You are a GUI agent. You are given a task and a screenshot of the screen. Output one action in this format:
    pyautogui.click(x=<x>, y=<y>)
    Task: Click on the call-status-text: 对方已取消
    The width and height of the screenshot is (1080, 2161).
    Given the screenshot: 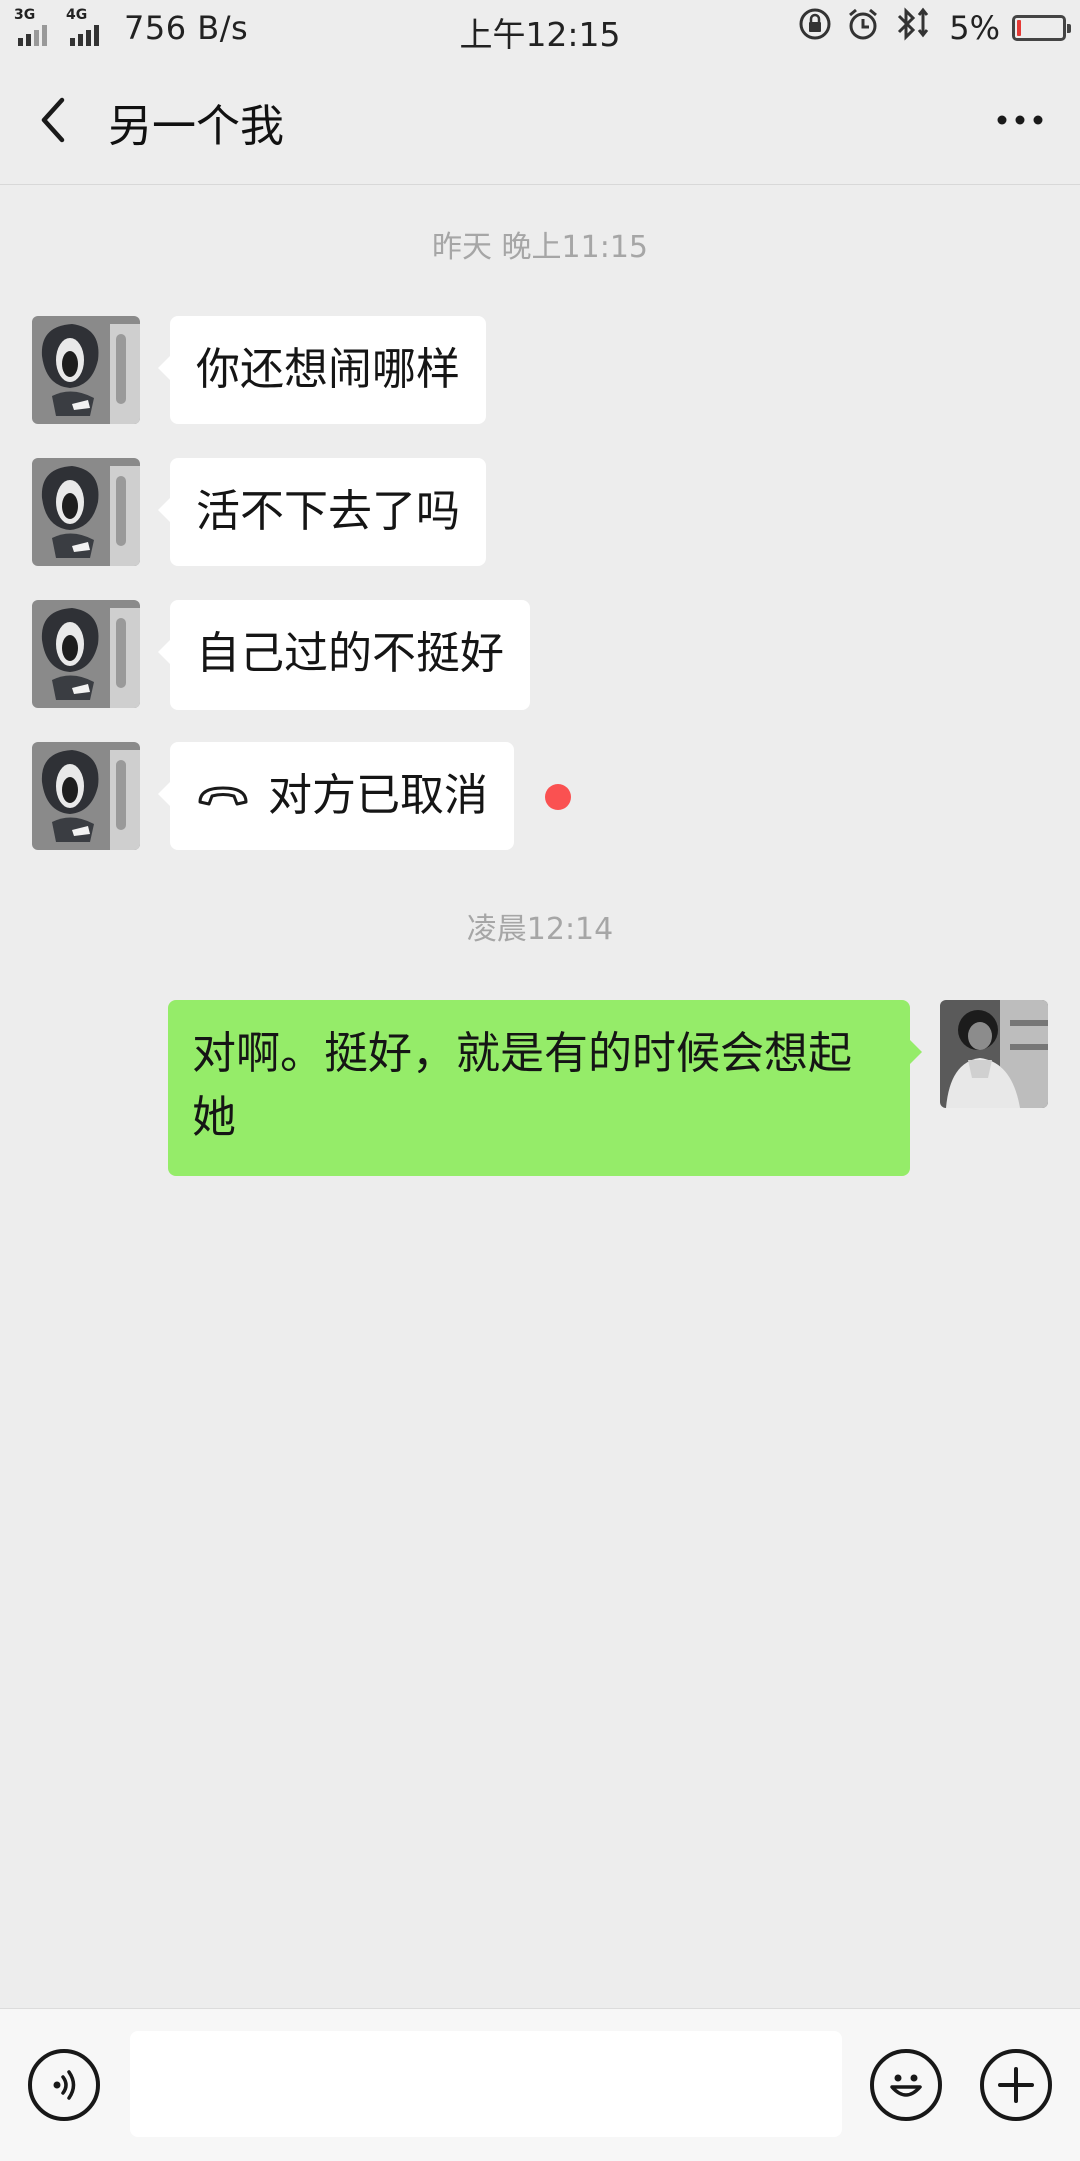 What is the action you would take?
    pyautogui.click(x=378, y=795)
    